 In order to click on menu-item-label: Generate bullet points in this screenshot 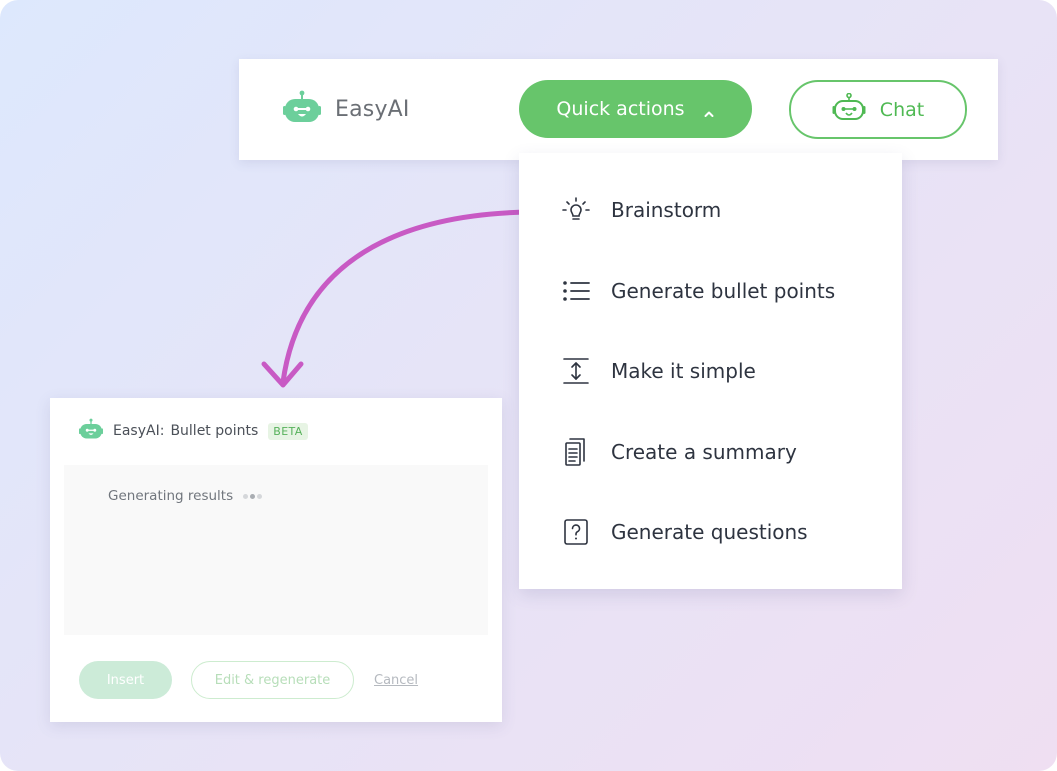, I will do `click(723, 291)`.